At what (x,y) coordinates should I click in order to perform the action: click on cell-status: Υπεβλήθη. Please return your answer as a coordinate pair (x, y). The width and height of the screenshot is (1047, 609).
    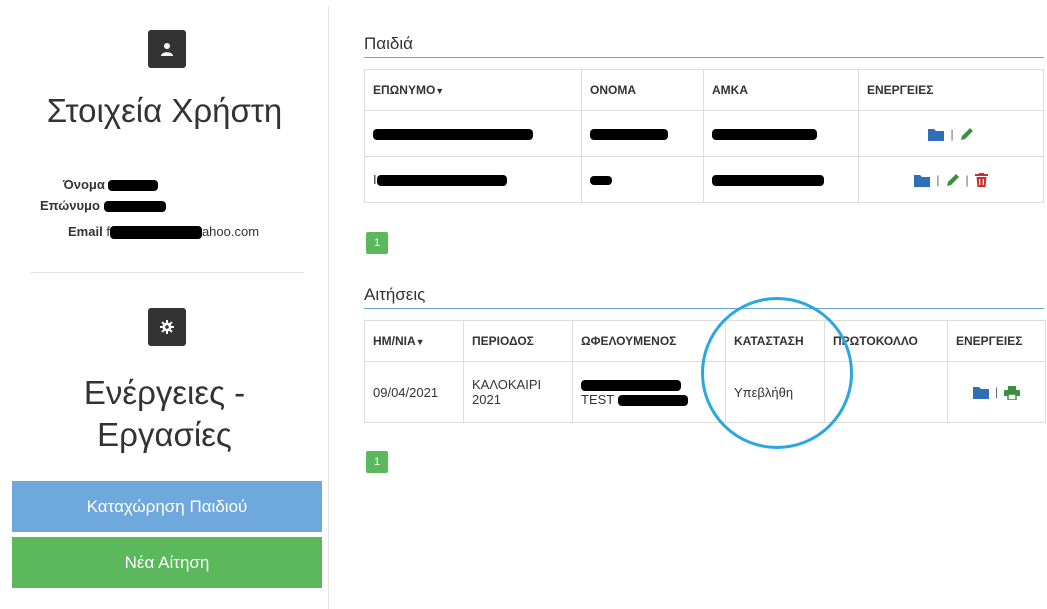
    Looking at the image, I should click on (775, 392).